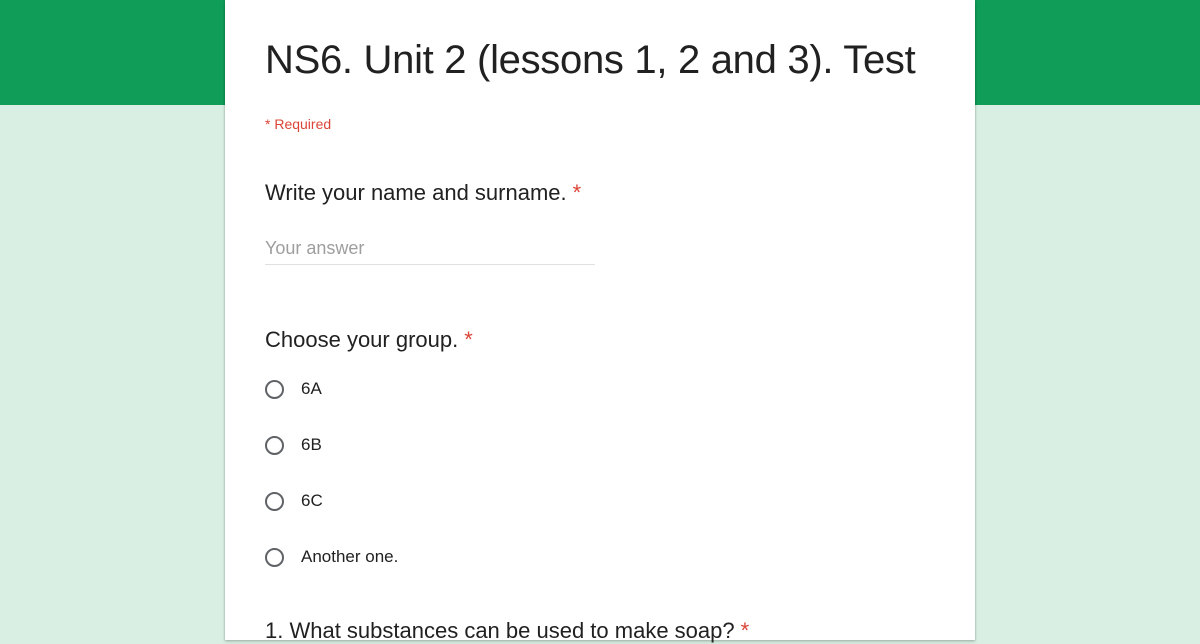 The width and height of the screenshot is (1200, 644). I want to click on name-answer-input, so click(430, 248).